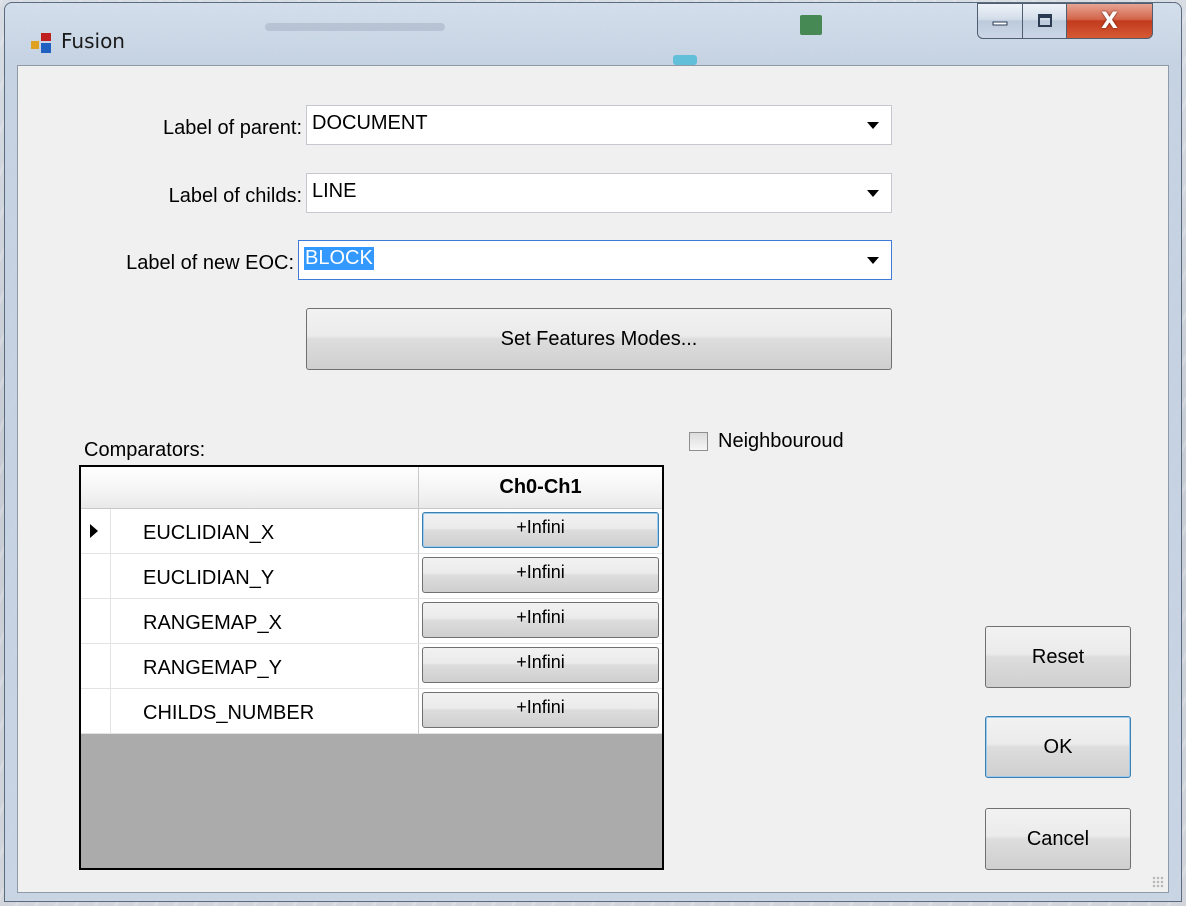  What do you see at coordinates (145, 450) in the screenshot?
I see `comparators-label: Comparators:` at bounding box center [145, 450].